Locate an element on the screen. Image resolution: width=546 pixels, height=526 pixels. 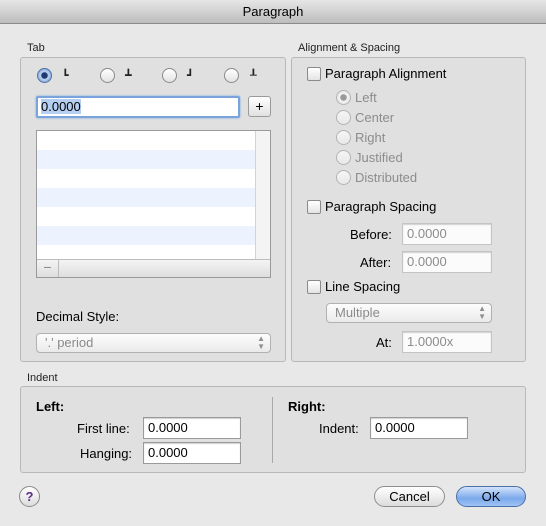
right-indent-input: 0.0000 is located at coordinates (419, 428).